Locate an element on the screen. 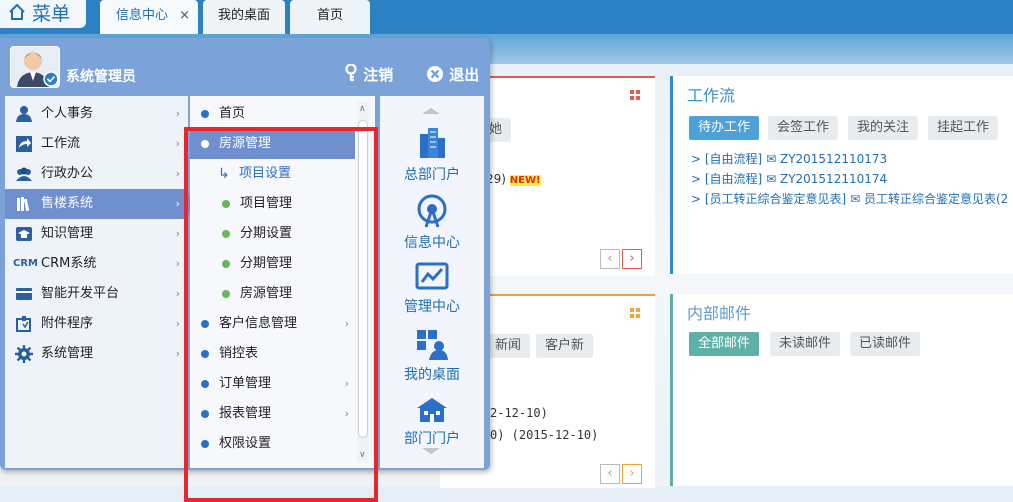  filter-todo-button: 待办工作 is located at coordinates (724, 128).